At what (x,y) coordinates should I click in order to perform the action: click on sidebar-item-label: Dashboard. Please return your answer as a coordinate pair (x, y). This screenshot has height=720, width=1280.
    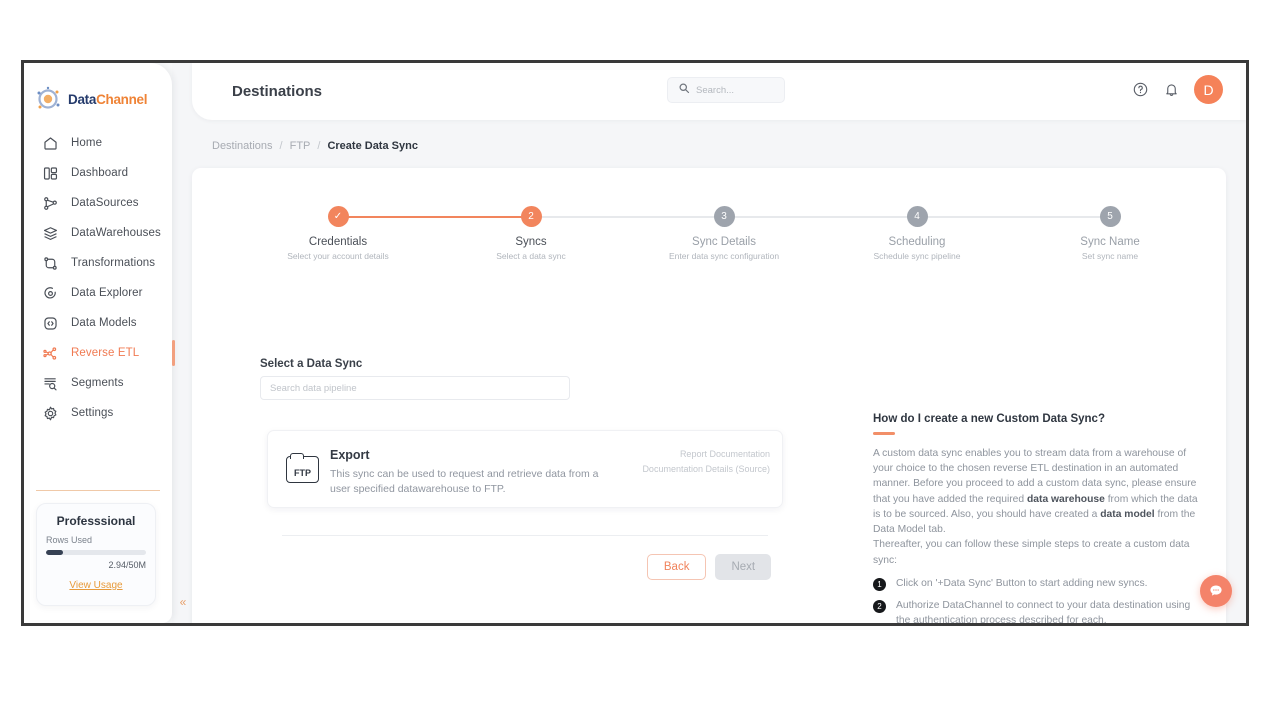
    Looking at the image, I should click on (100, 173).